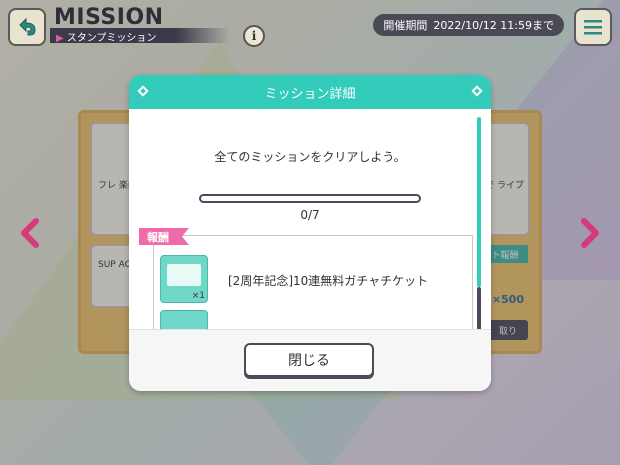  What do you see at coordinates (328, 281) in the screenshot?
I see `reward-name: [2周年記念]10連無料ガチャチケット` at bounding box center [328, 281].